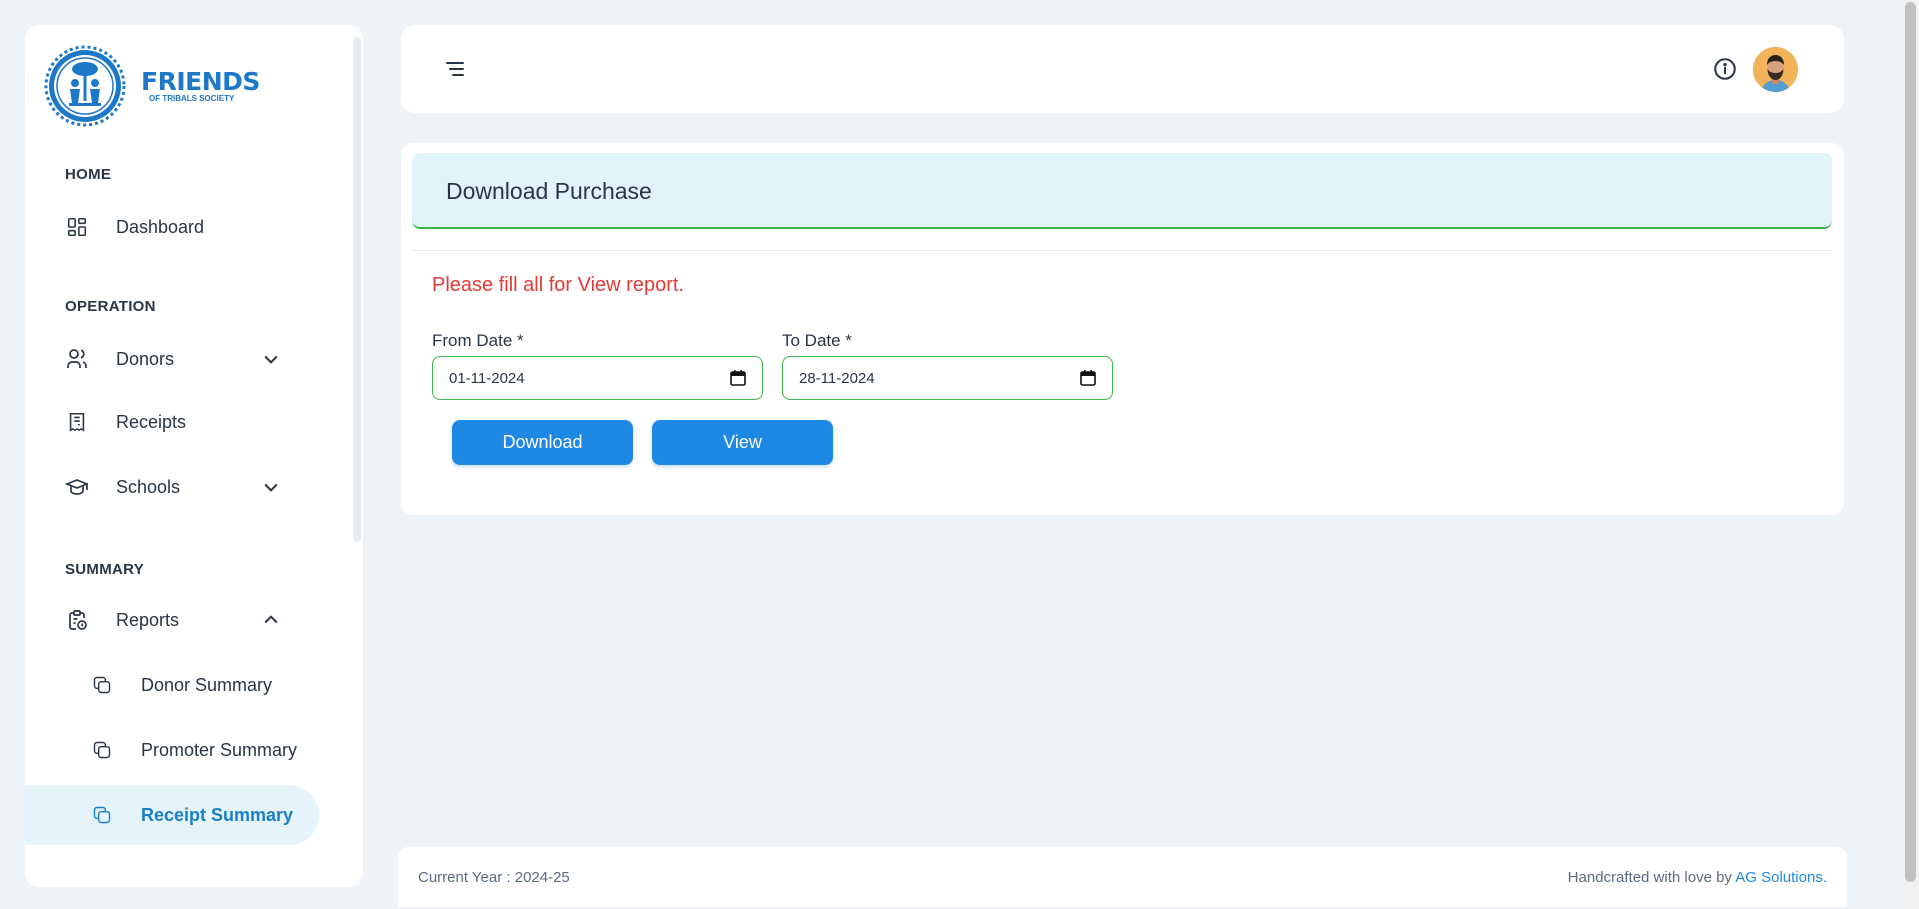  What do you see at coordinates (77, 620) in the screenshot?
I see `clipboard-clock-icon` at bounding box center [77, 620].